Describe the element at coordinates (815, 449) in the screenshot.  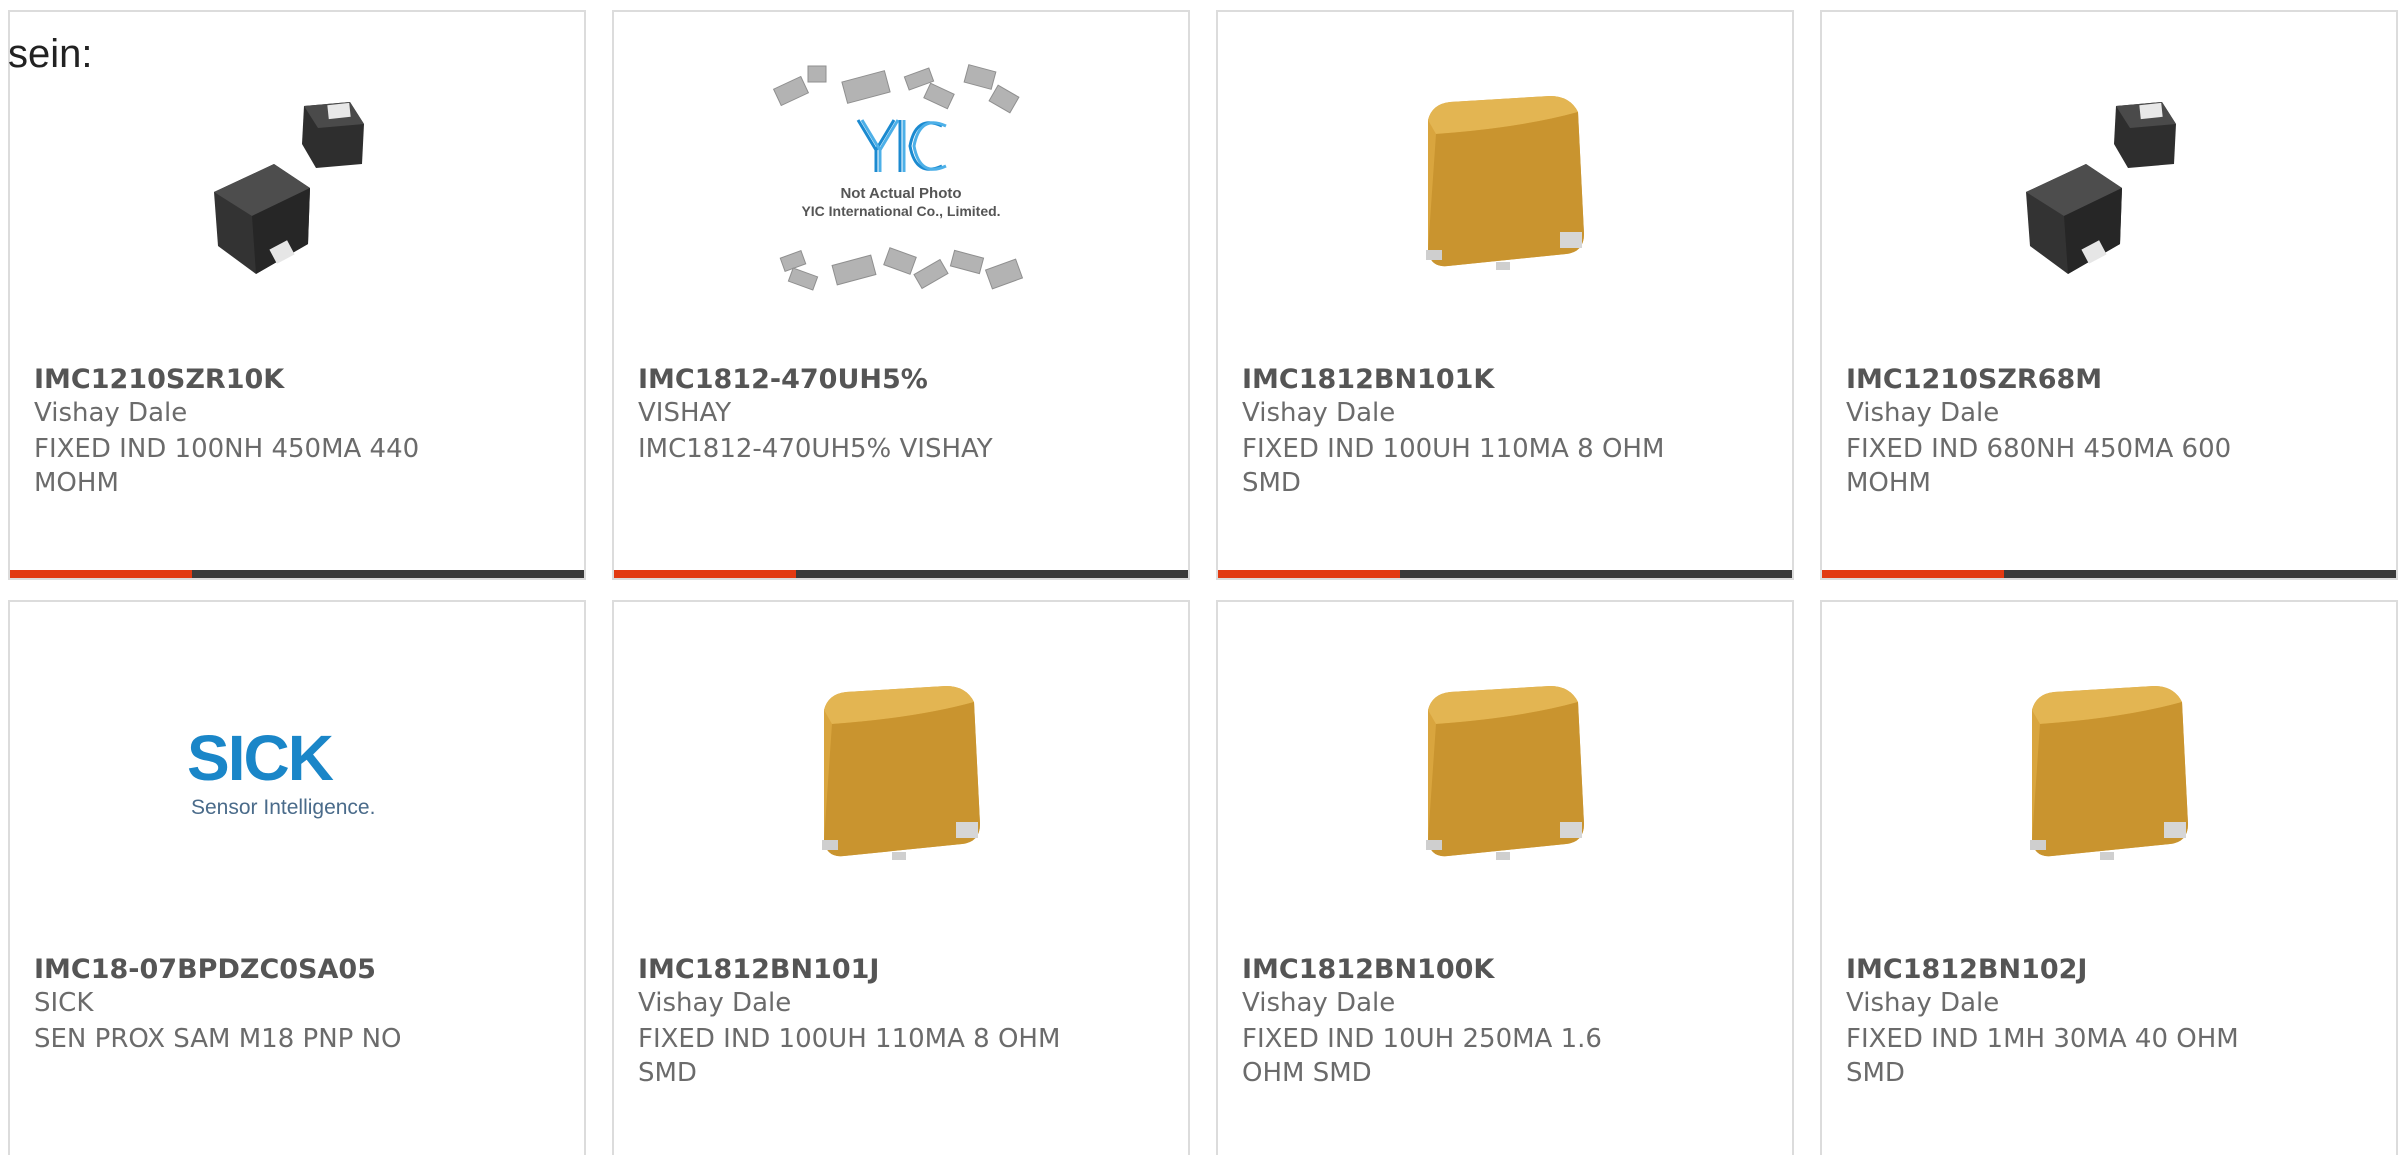
I see `product-description: IMC1812-470UH5% VISHAY` at that location.